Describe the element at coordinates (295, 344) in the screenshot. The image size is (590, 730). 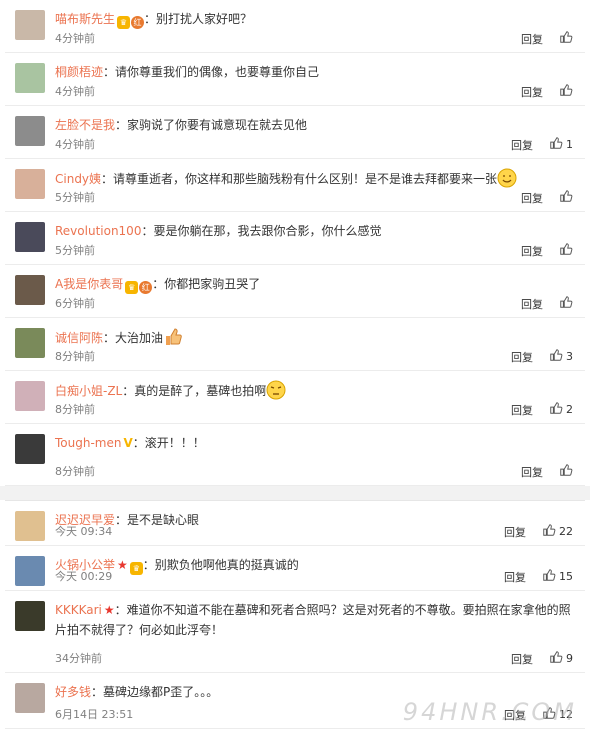
I see `comment-item: 诚信阿陈：大治加油 8分钟前 回复 3` at that location.